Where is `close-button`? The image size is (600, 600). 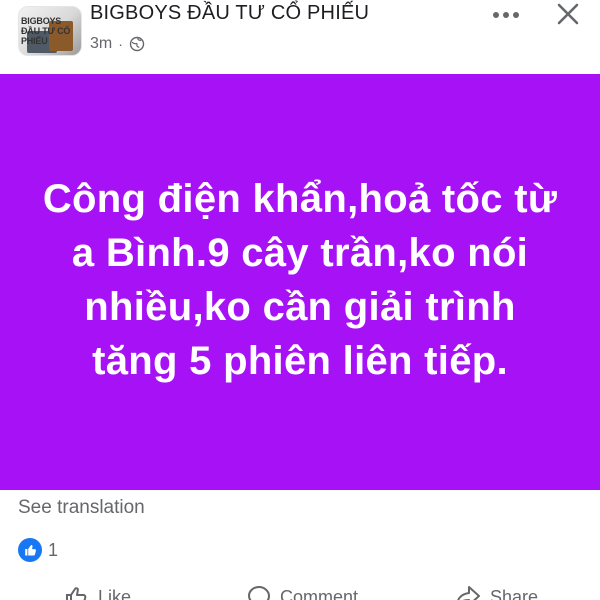
close-button is located at coordinates (568, 16).